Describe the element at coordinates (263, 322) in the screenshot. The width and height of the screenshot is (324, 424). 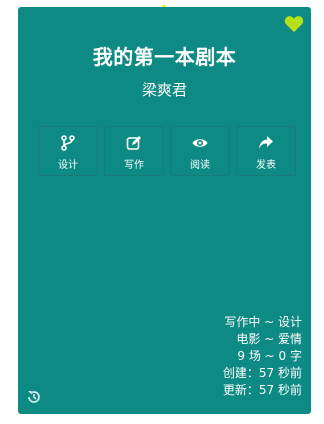
I see `status-text: 写作中 ~ 设计` at that location.